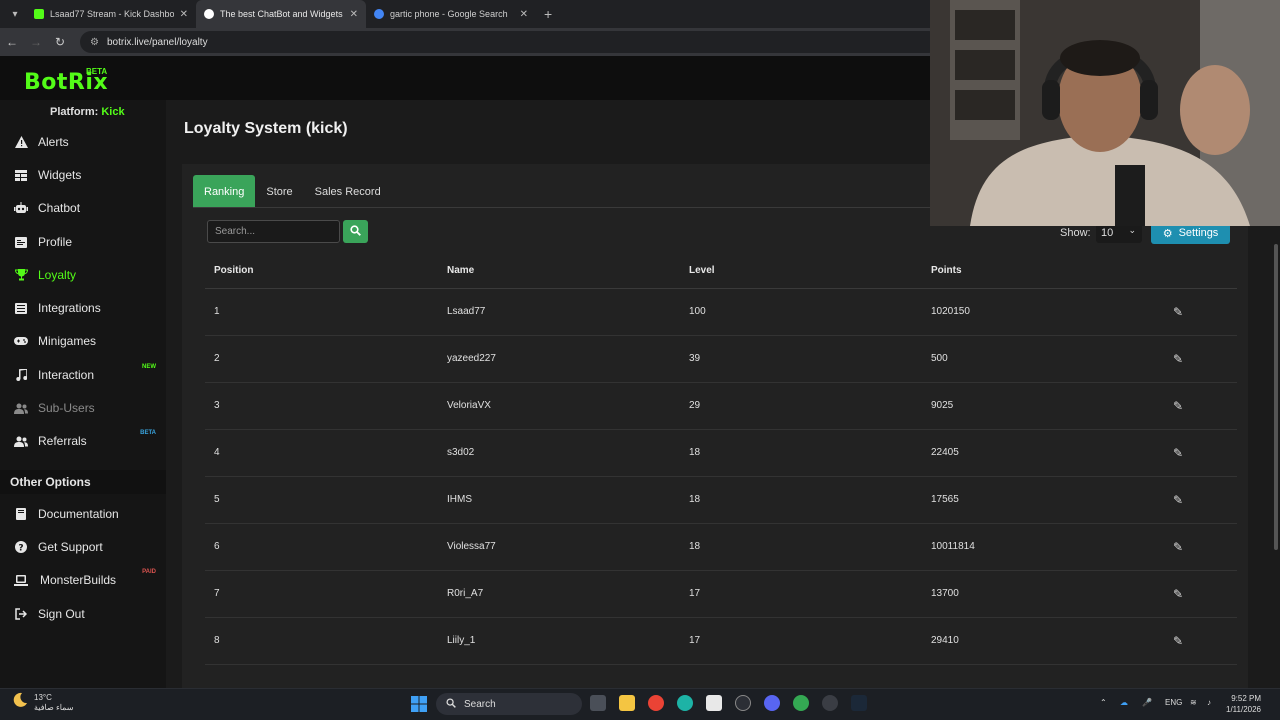 The height and width of the screenshot is (720, 1280). What do you see at coordinates (348, 191) in the screenshot?
I see `tab-sales-record: Sales Record` at bounding box center [348, 191].